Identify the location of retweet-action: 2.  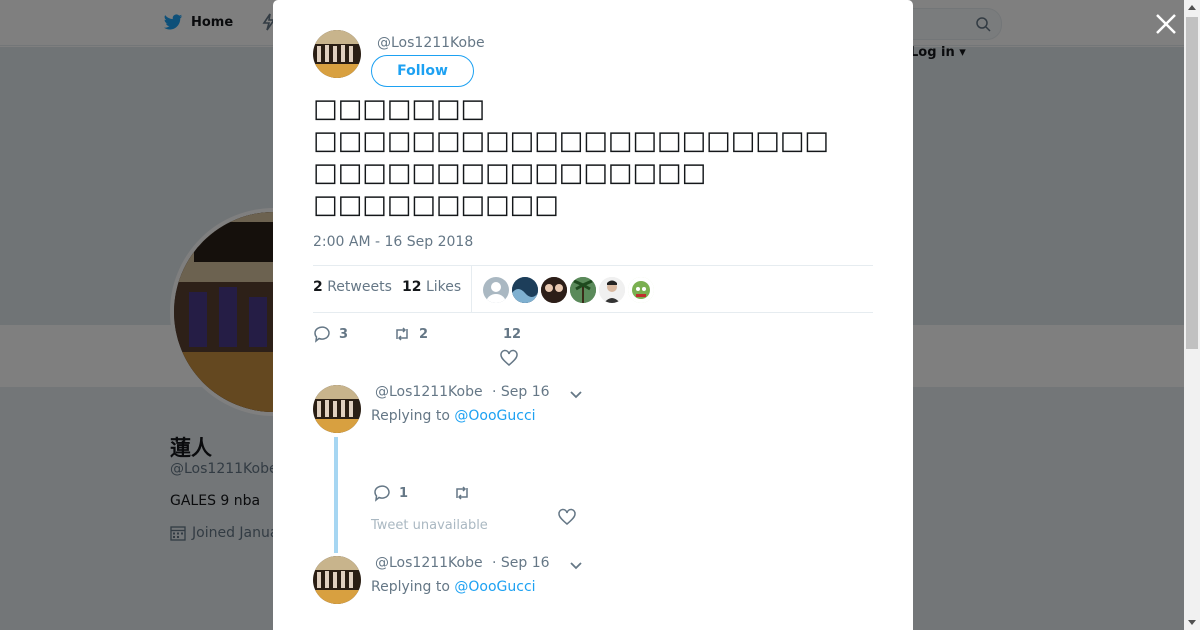
(410, 334).